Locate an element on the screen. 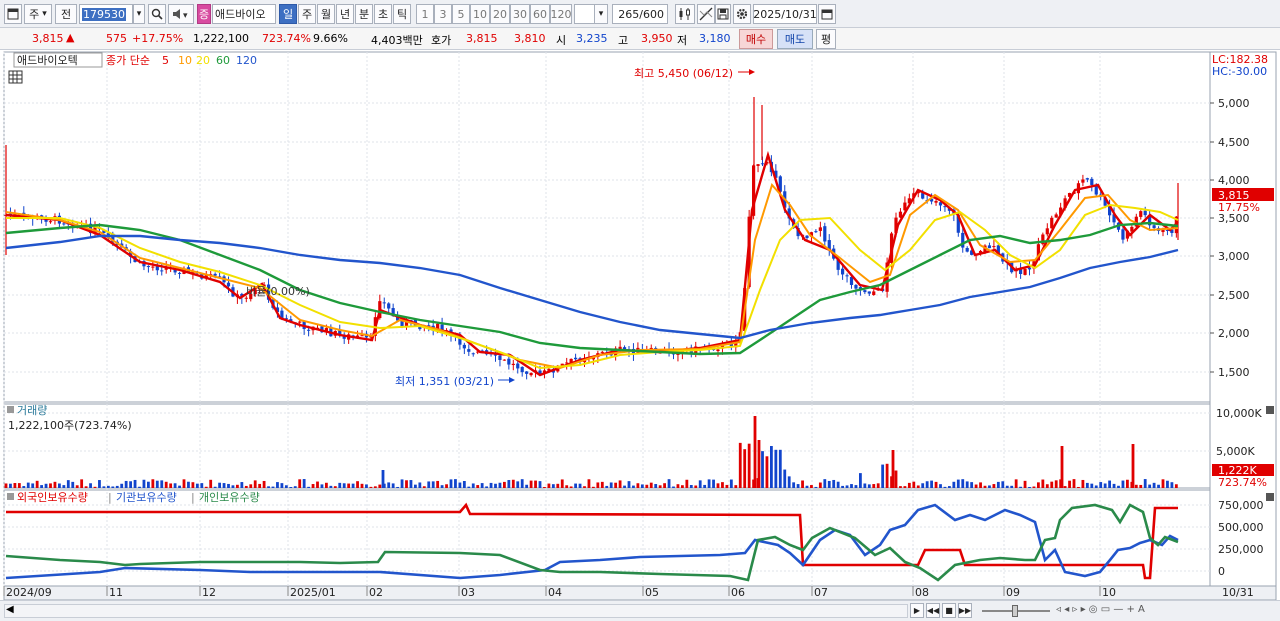 Image resolution: width=1280 pixels, height=621 pixels. price-y-tick-label: 2,500 is located at coordinates (1234, 295).